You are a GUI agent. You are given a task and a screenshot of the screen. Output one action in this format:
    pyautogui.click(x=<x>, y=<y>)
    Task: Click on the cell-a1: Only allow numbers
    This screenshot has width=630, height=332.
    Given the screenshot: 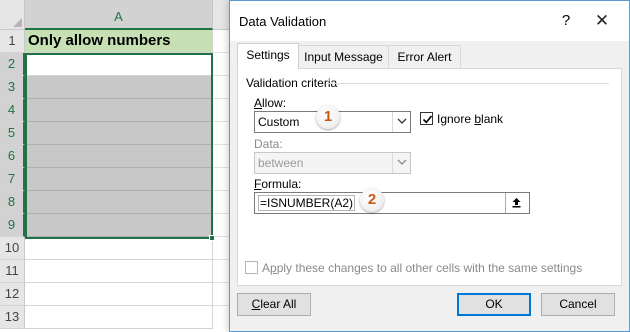 What is the action you would take?
    pyautogui.click(x=119, y=41)
    